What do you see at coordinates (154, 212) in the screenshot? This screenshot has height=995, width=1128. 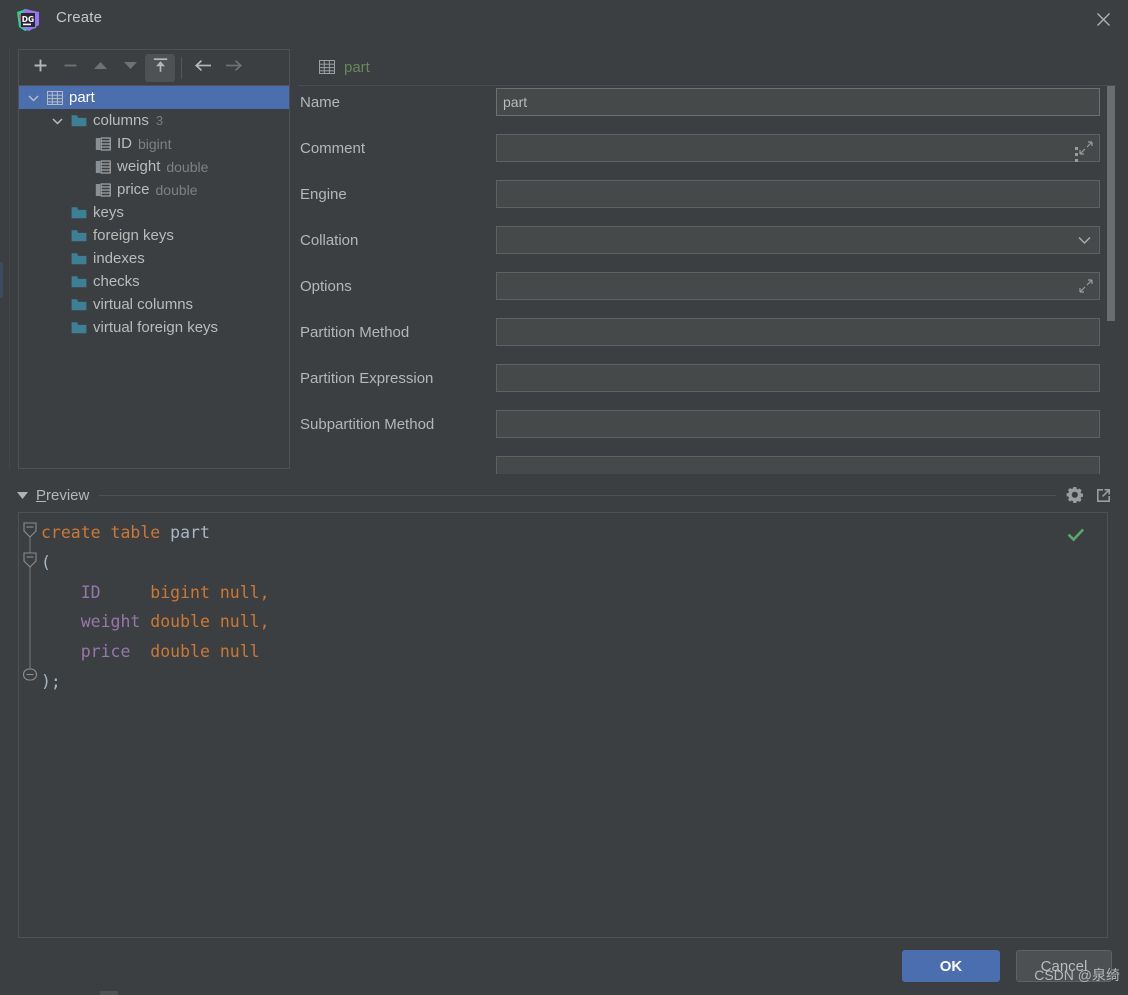 I see `tree-item-keys: keys` at bounding box center [154, 212].